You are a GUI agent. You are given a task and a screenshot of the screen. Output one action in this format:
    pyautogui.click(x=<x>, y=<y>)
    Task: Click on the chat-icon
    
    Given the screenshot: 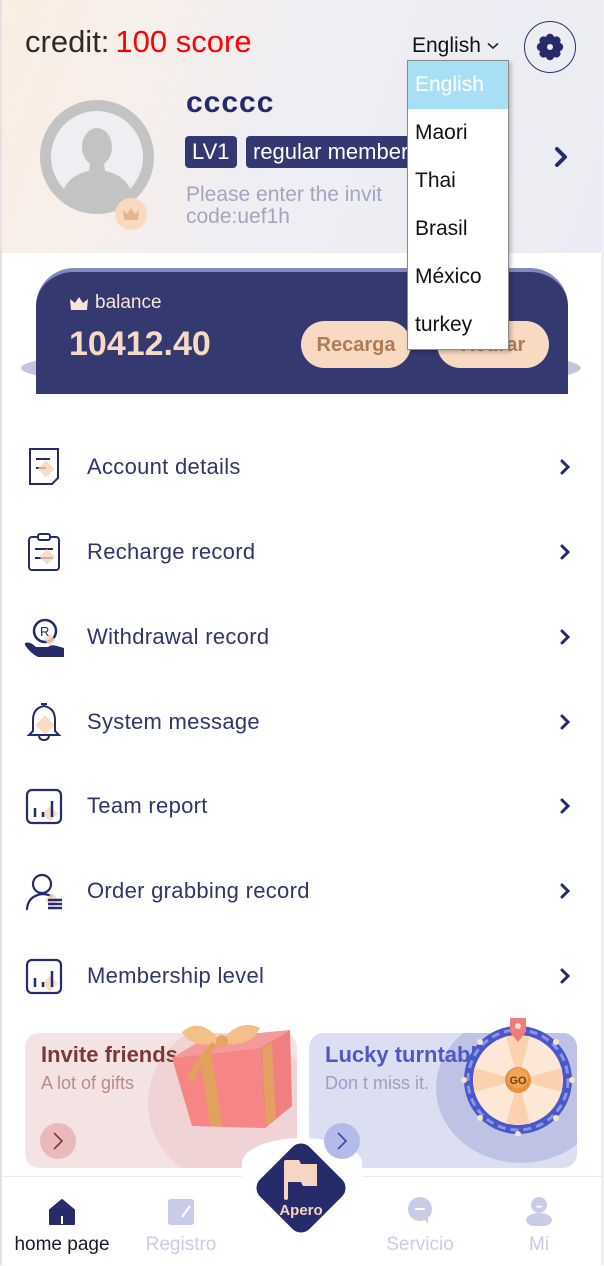 What is the action you would take?
    pyautogui.click(x=420, y=1210)
    